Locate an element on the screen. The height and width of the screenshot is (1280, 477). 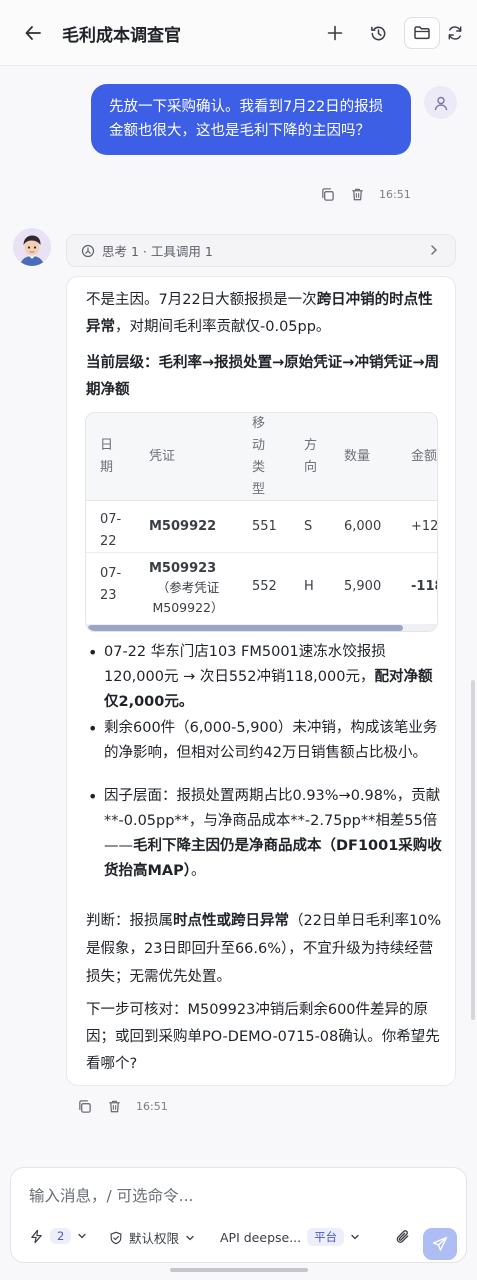
history-icon is located at coordinates (378, 33).